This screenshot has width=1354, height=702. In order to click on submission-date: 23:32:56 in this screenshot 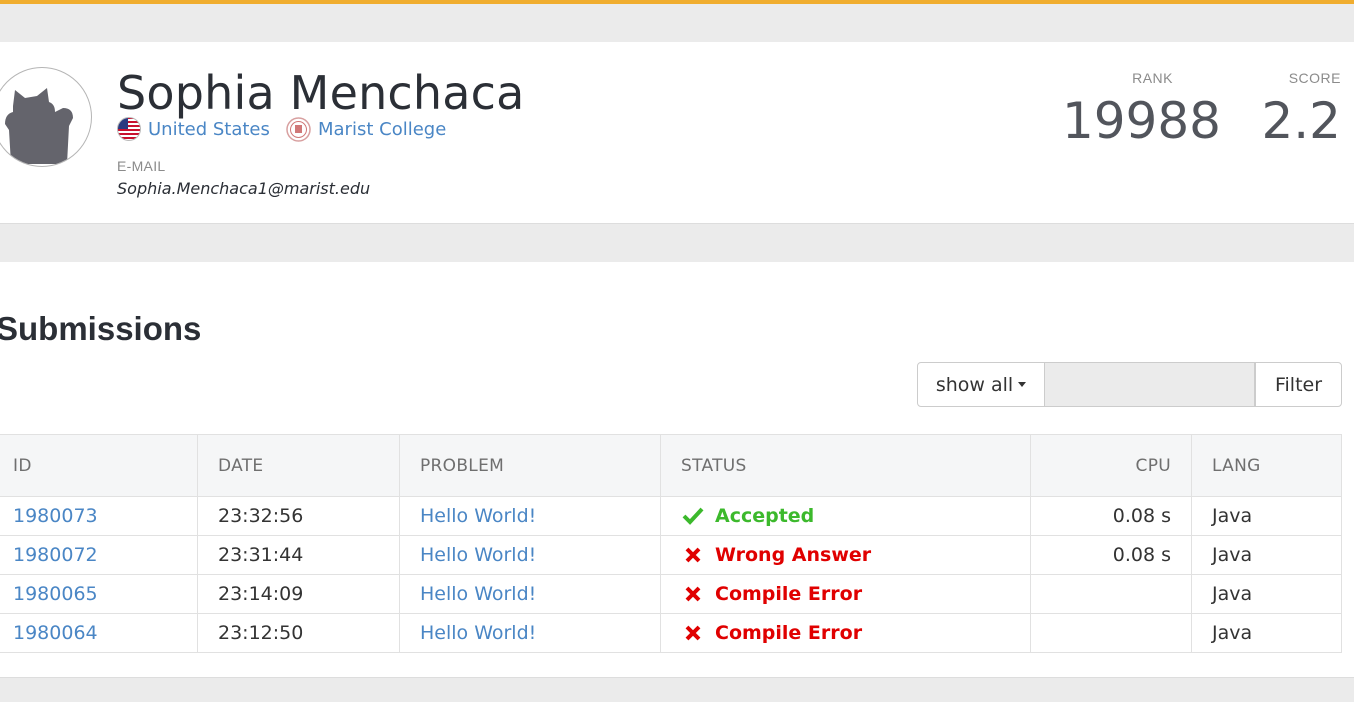, I will do `click(298, 516)`.